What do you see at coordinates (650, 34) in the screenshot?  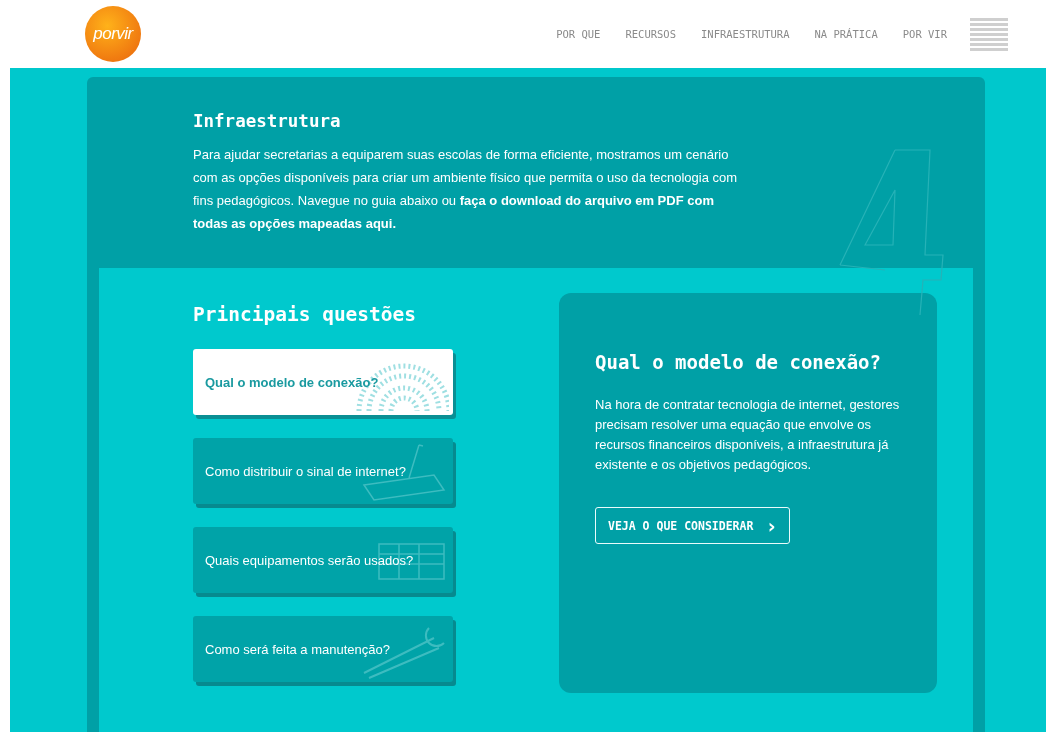 I see `nav-link: RECURSOS` at bounding box center [650, 34].